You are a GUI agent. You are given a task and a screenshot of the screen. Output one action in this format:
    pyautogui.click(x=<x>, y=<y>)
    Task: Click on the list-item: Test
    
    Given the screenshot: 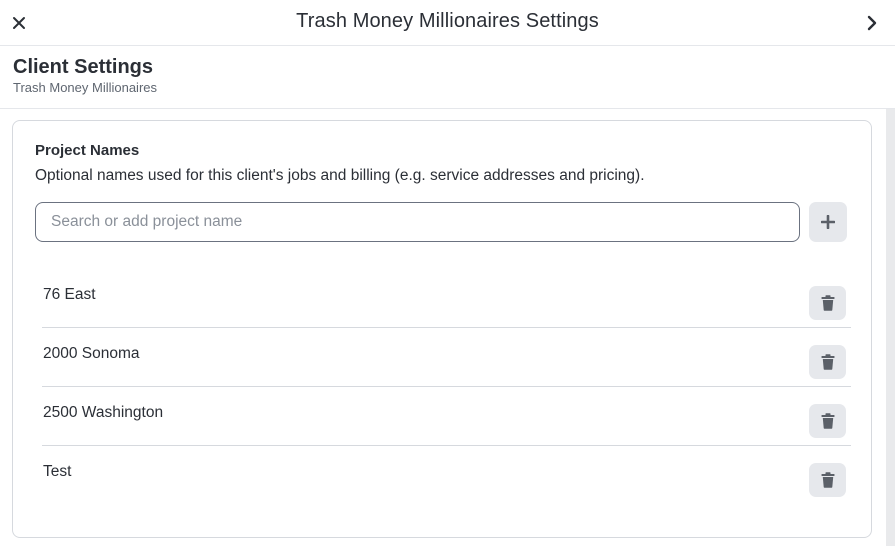 What is the action you would take?
    pyautogui.click(x=446, y=475)
    